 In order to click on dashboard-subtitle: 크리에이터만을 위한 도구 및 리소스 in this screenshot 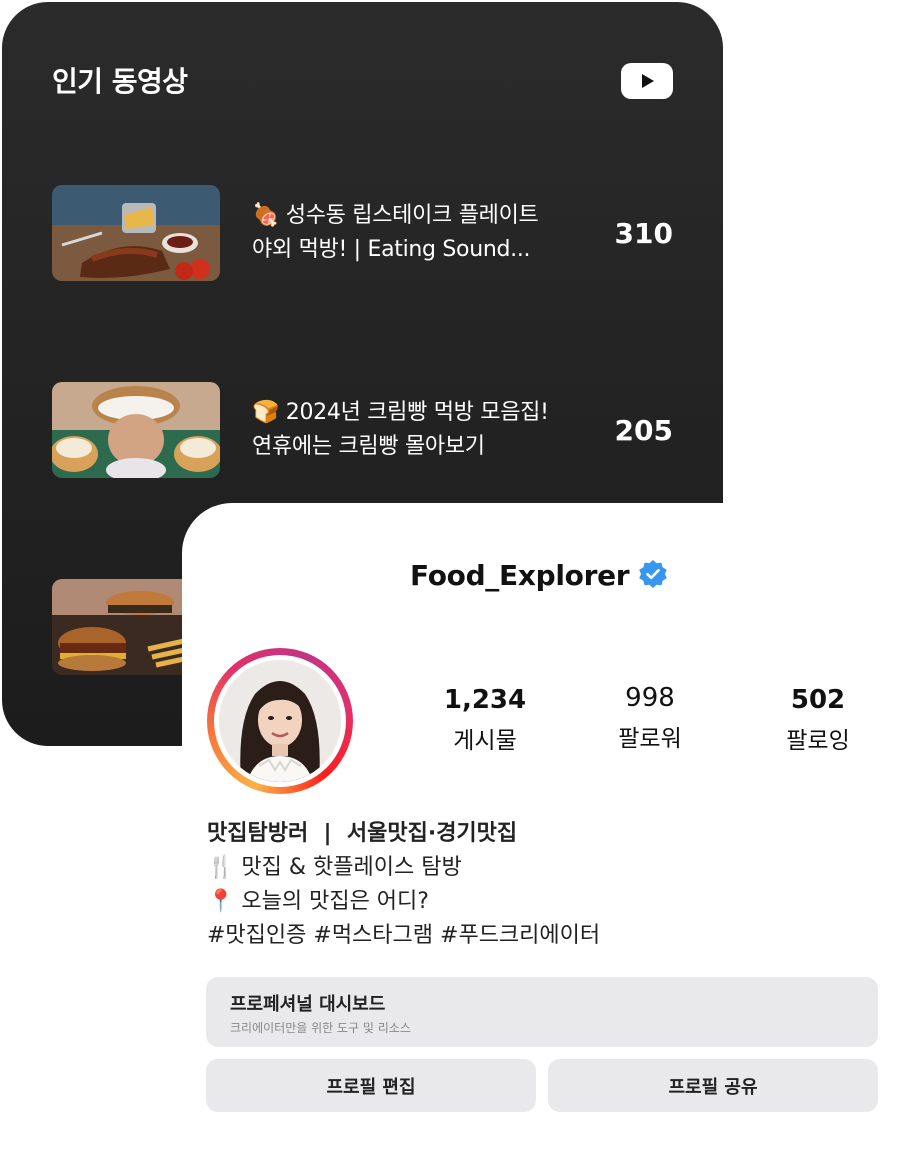, I will do `click(320, 1028)`.